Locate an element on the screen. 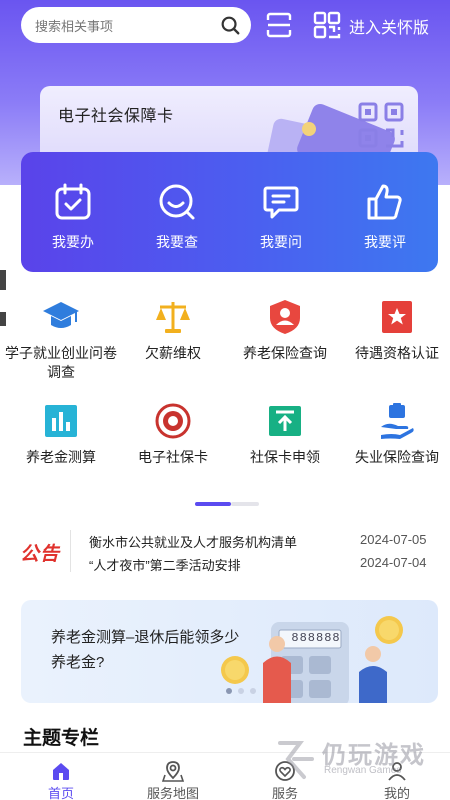 The height and width of the screenshot is (800, 450). scan-icon is located at coordinates (279, 25).